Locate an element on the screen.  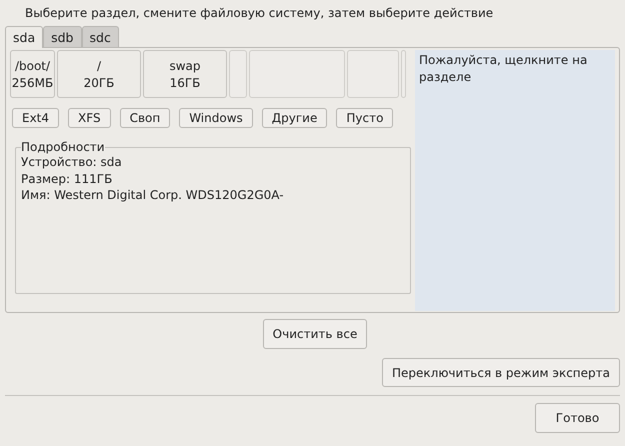
filesystem-button: Пусто is located at coordinates (365, 118).